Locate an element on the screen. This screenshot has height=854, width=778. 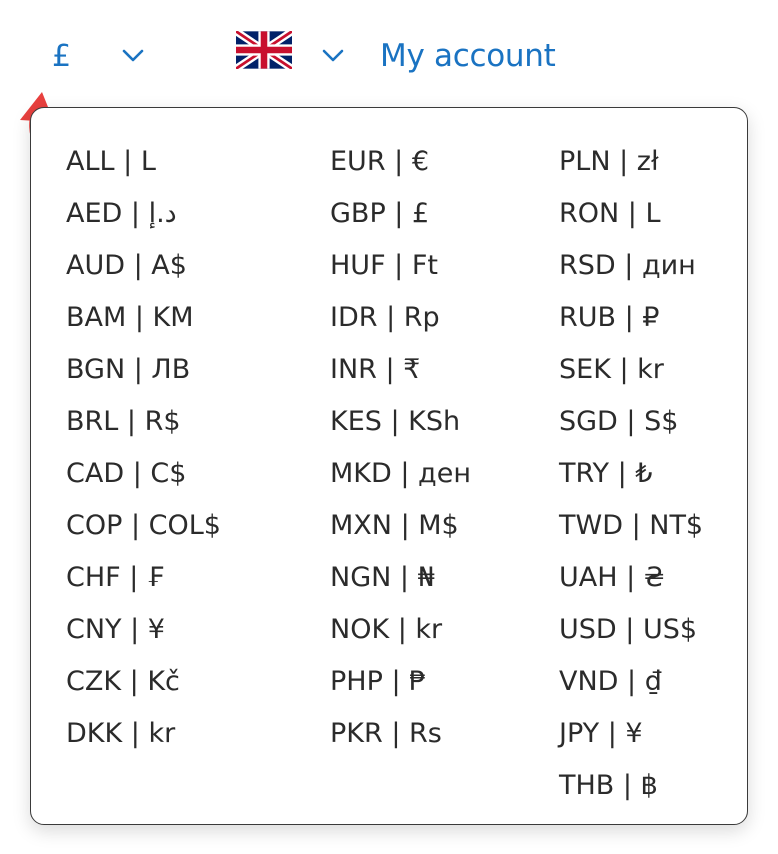
currency-option: PKR | Rs is located at coordinates (400, 734).